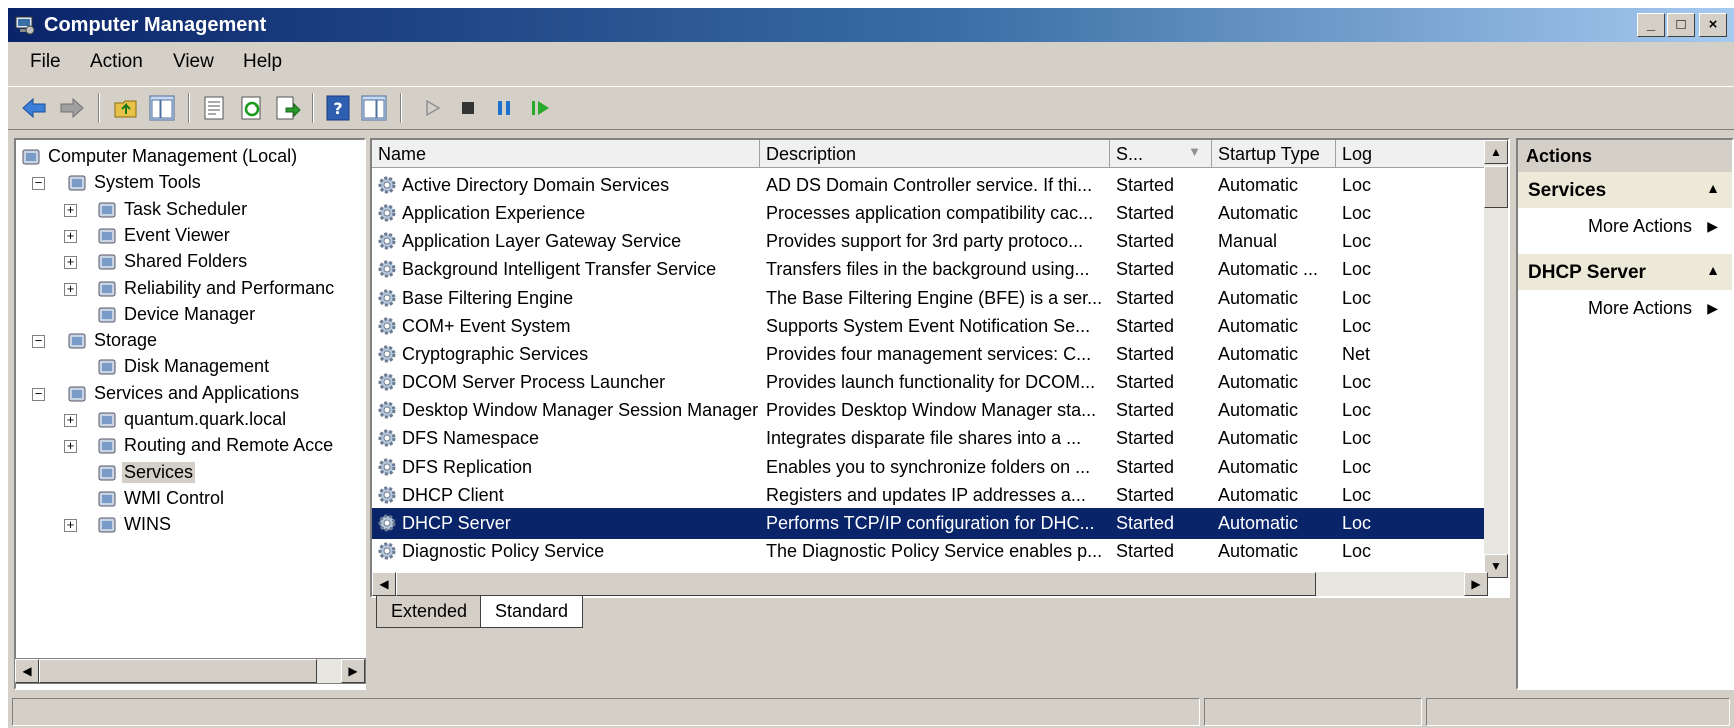 Image resolution: width=1734 pixels, height=728 pixels. What do you see at coordinates (935, 154) in the screenshot?
I see `column-header-description: Description` at bounding box center [935, 154].